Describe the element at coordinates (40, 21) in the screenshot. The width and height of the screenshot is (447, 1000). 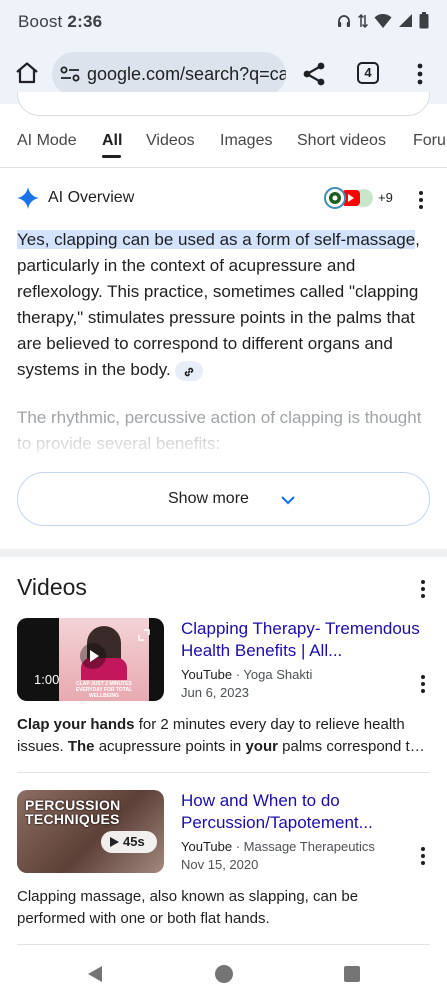
I see `carrier-label: Boost` at that location.